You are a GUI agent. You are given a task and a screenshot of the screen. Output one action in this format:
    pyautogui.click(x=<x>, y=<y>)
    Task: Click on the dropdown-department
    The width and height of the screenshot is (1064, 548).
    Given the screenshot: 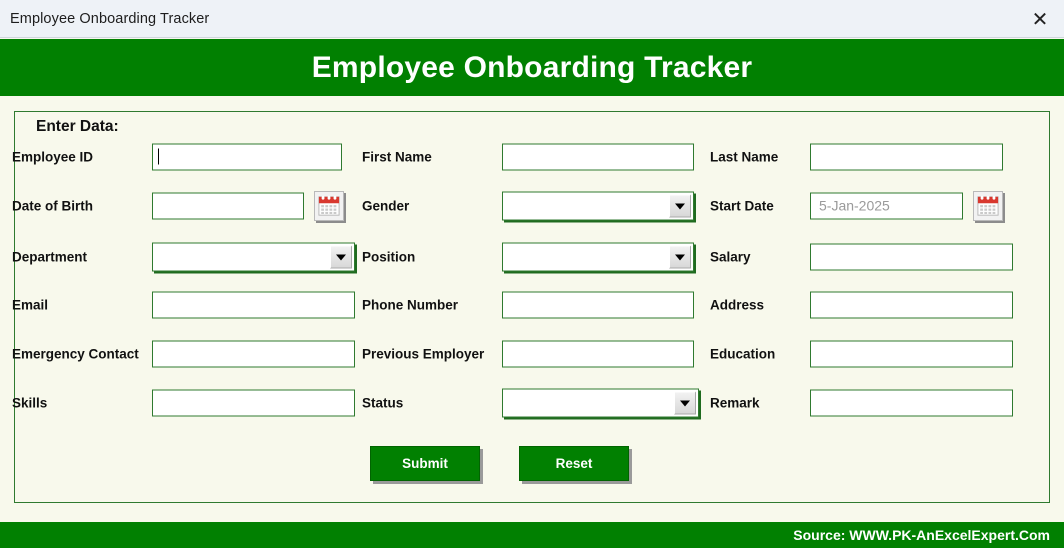 What is the action you would take?
    pyautogui.click(x=253, y=257)
    